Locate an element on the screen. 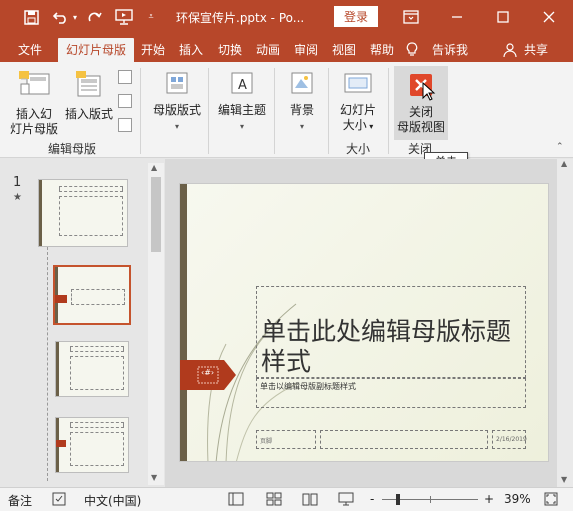 This screenshot has height=511, width=573. slide-number-tag: ‹#› is located at coordinates (208, 375).